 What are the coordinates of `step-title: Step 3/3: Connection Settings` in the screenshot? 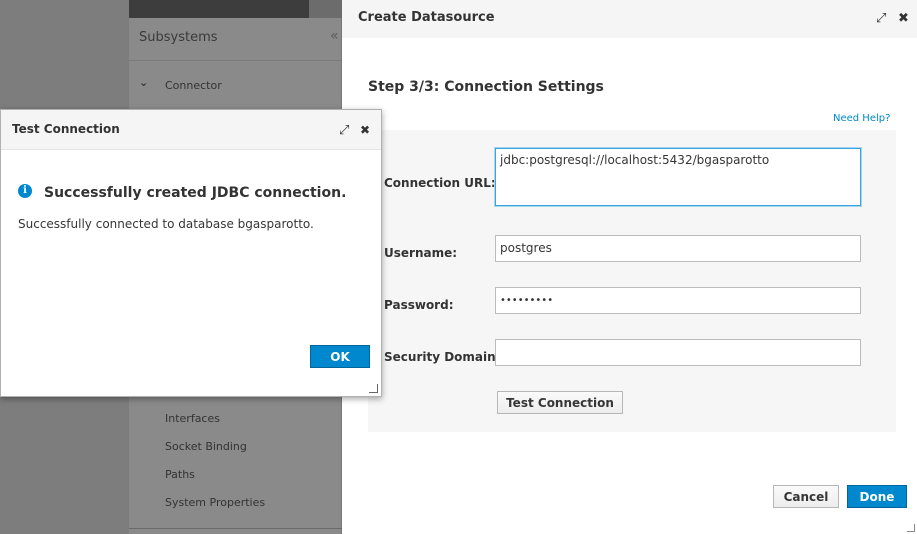 It's located at (486, 87).